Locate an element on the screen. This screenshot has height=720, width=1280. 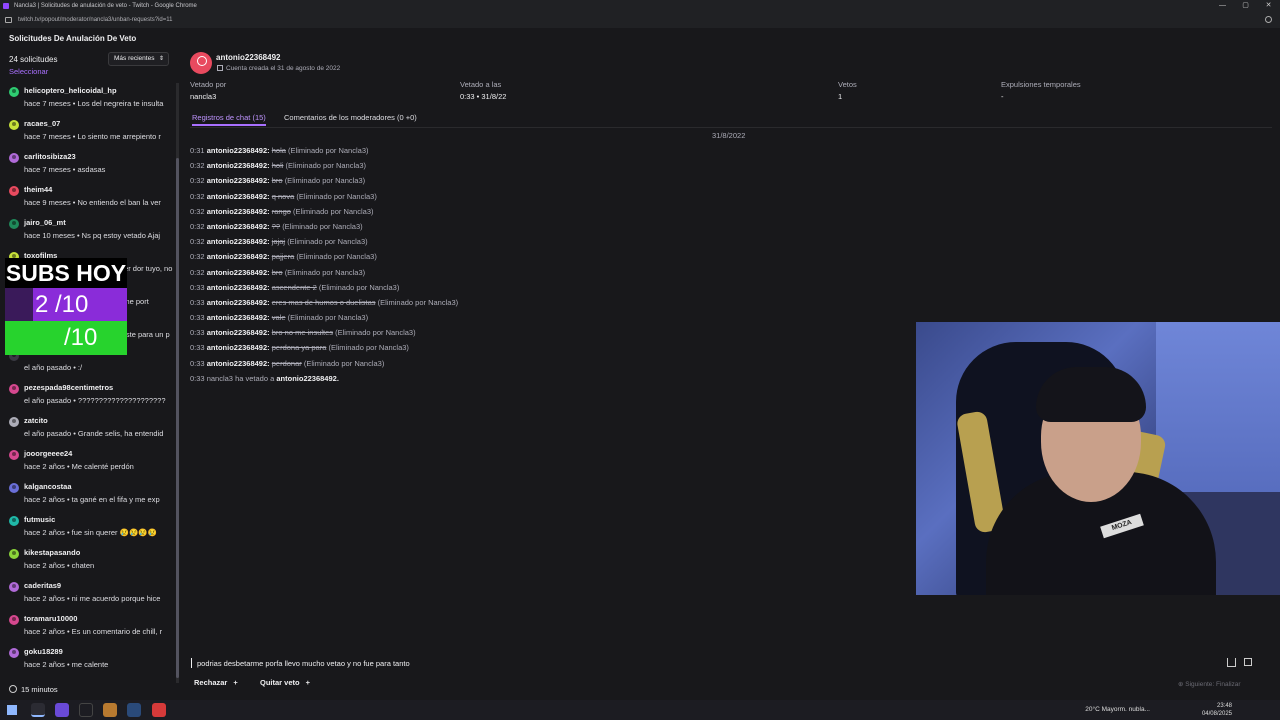
maximize-button: ▢ is located at coordinates (1245, 6).